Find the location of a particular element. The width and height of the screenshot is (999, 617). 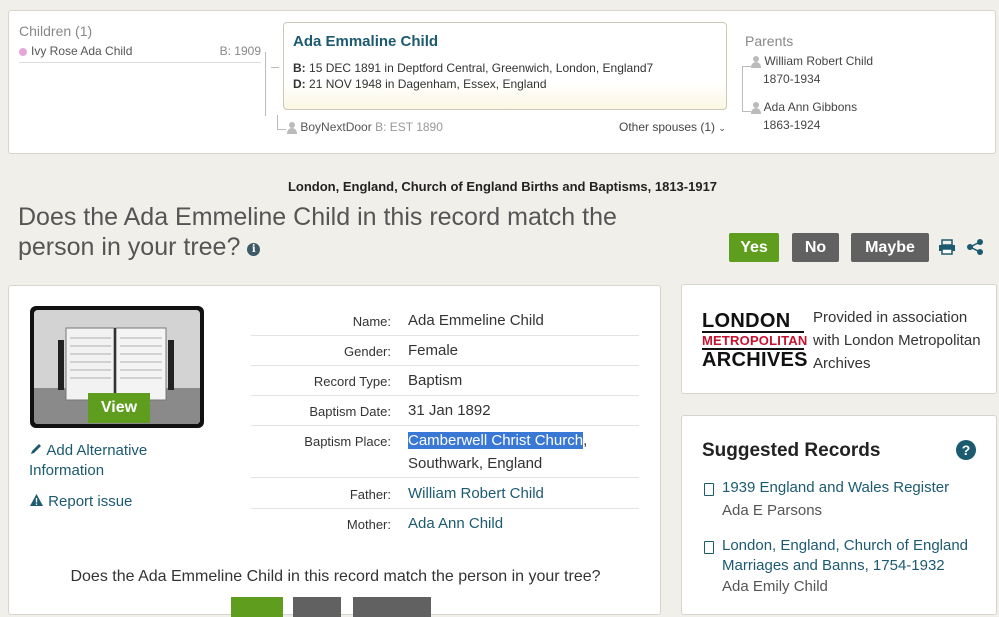

record-image-thumbnail: View is located at coordinates (117, 367).